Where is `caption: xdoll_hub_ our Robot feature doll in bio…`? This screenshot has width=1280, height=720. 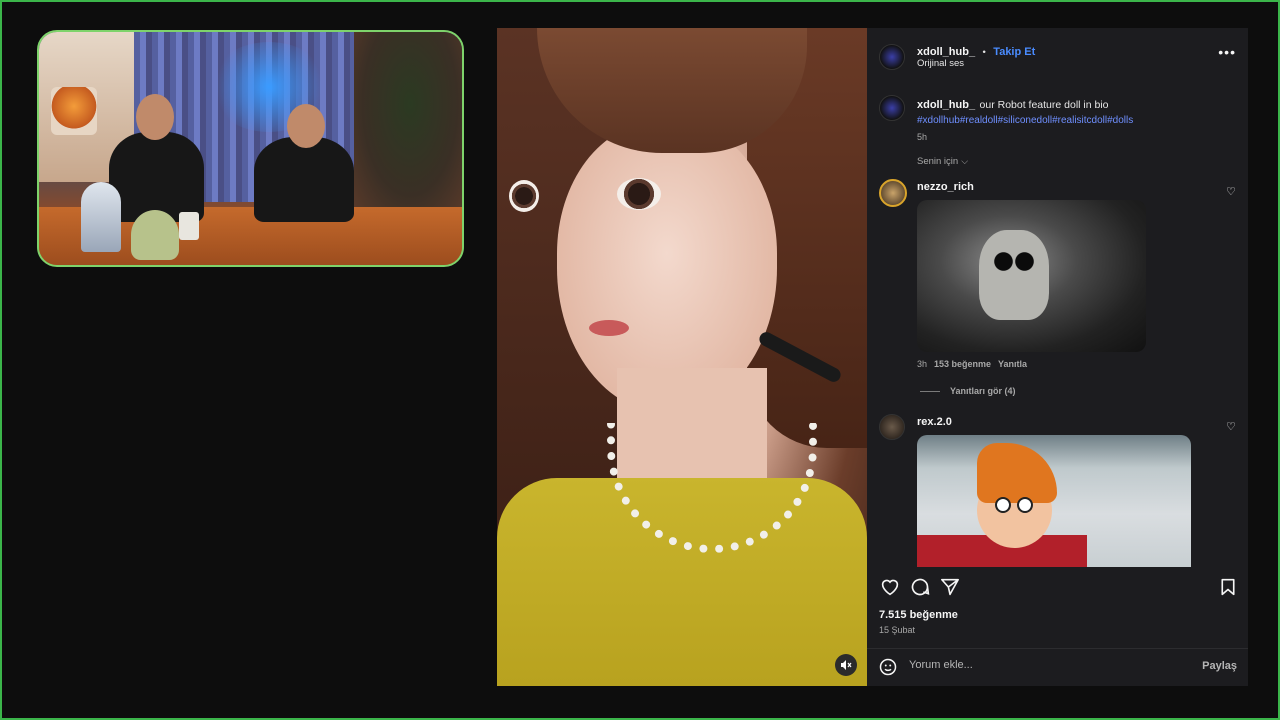 caption: xdoll_hub_ our Robot feature doll in bio… is located at coordinates (1077, 118).